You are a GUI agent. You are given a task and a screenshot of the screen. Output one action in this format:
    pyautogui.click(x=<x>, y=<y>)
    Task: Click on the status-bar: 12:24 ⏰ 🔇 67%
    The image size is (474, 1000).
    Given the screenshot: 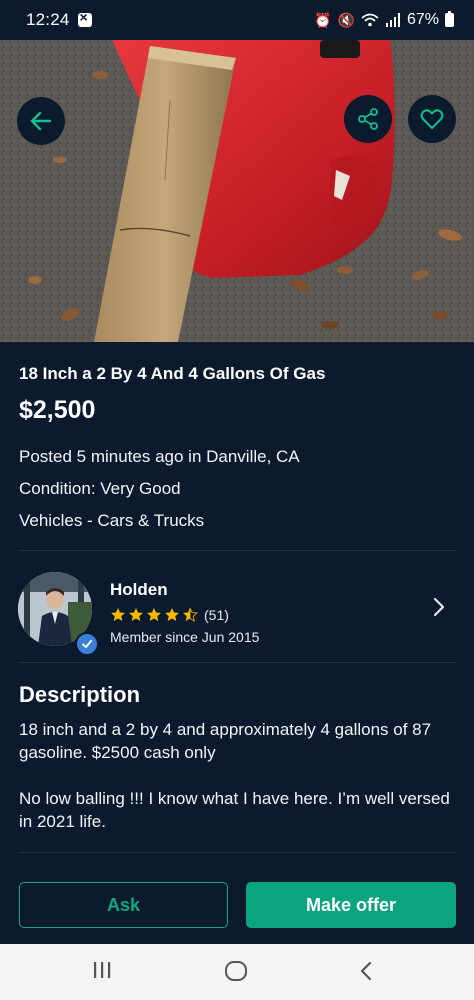 What is the action you would take?
    pyautogui.click(x=237, y=20)
    